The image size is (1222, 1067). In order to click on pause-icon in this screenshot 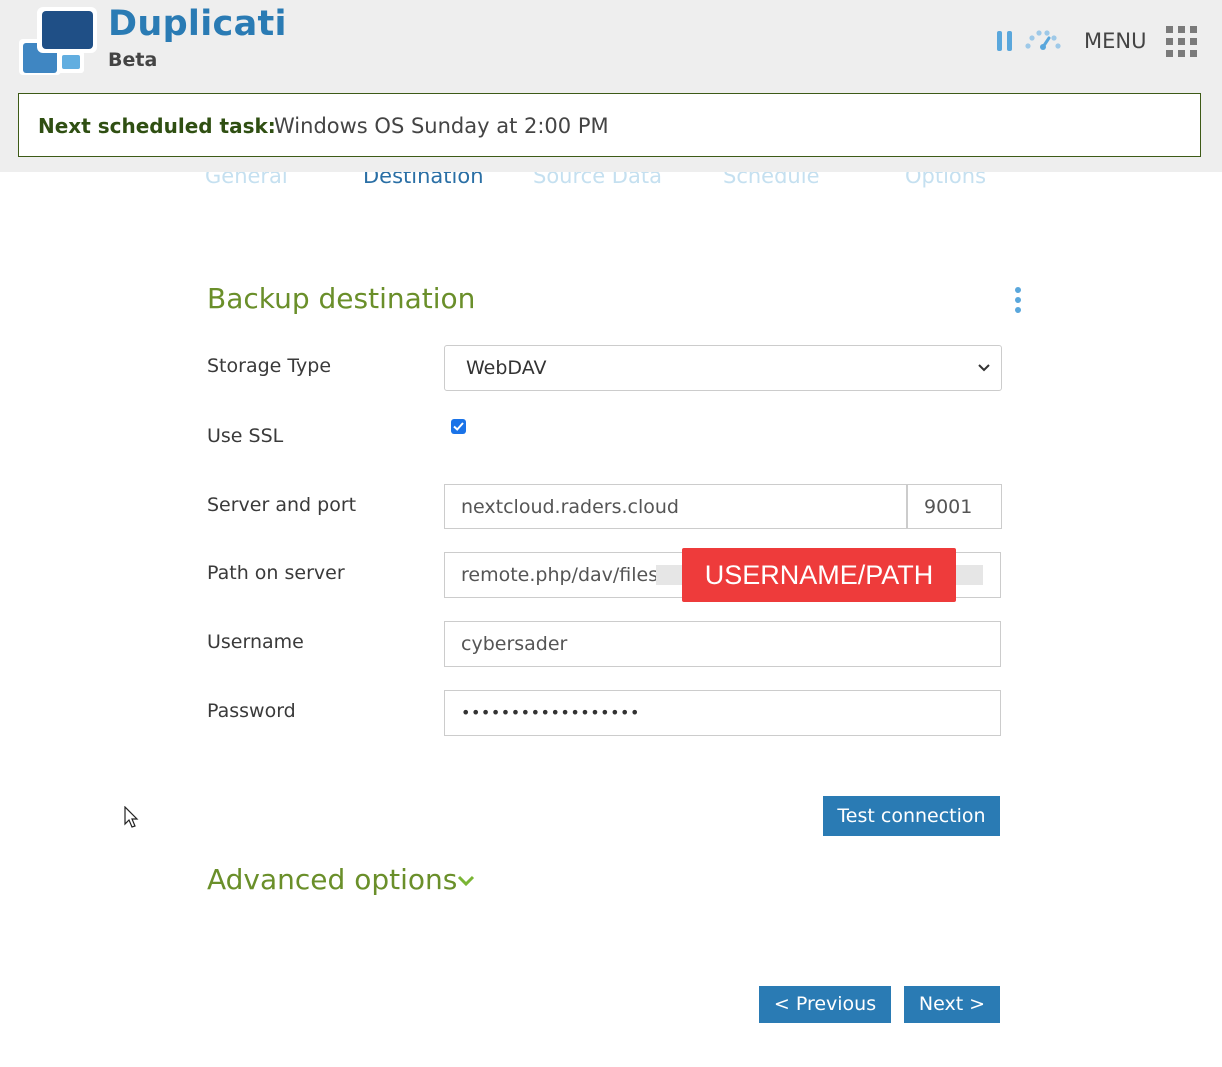, I will do `click(1005, 41)`.